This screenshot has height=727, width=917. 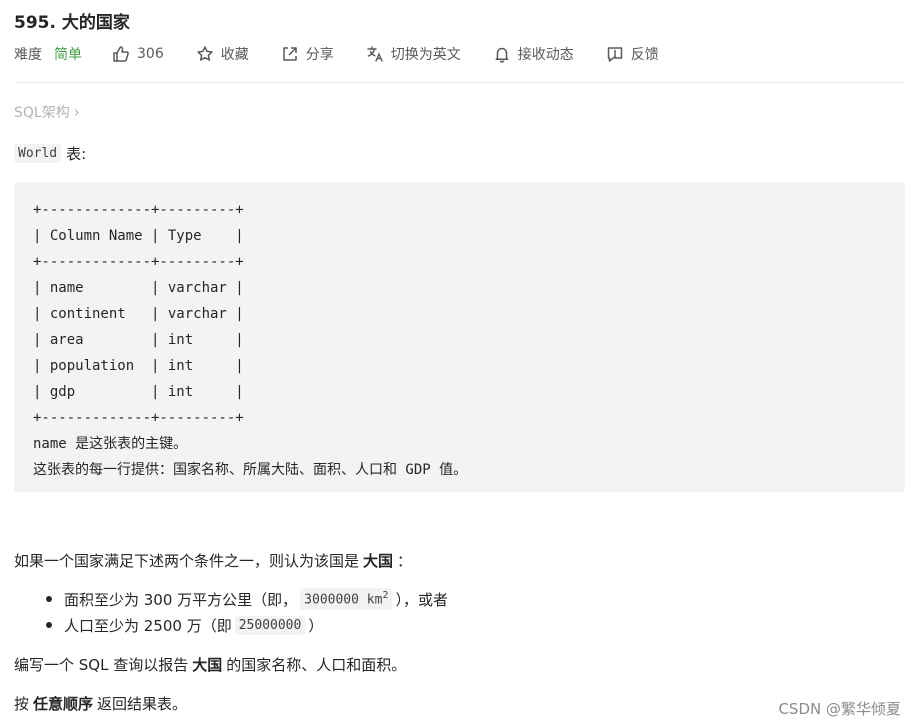 I want to click on favorite-label: 收藏, so click(x=234, y=55).